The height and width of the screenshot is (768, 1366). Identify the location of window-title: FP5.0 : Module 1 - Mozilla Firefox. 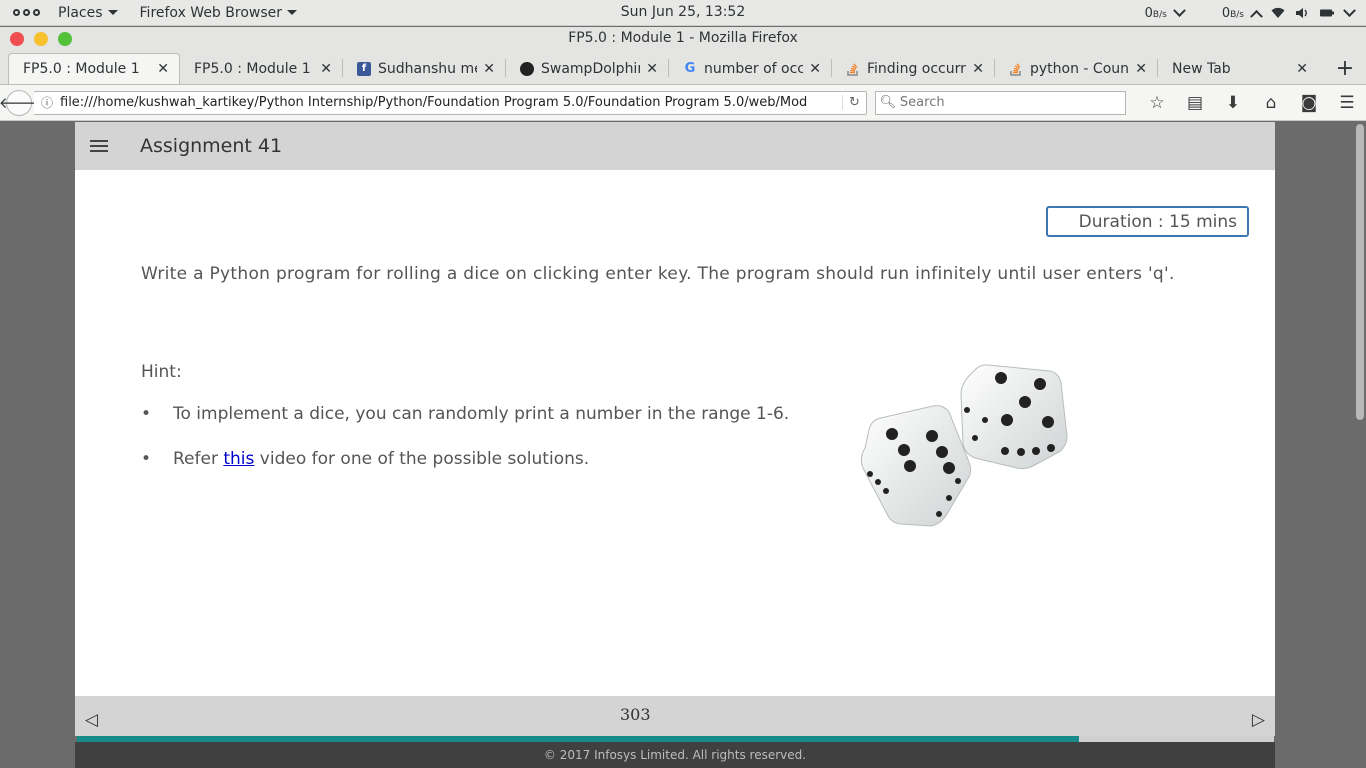
(683, 38).